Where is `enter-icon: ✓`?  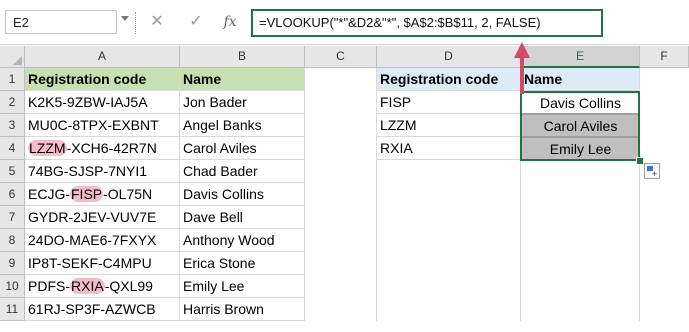 enter-icon: ✓ is located at coordinates (196, 22).